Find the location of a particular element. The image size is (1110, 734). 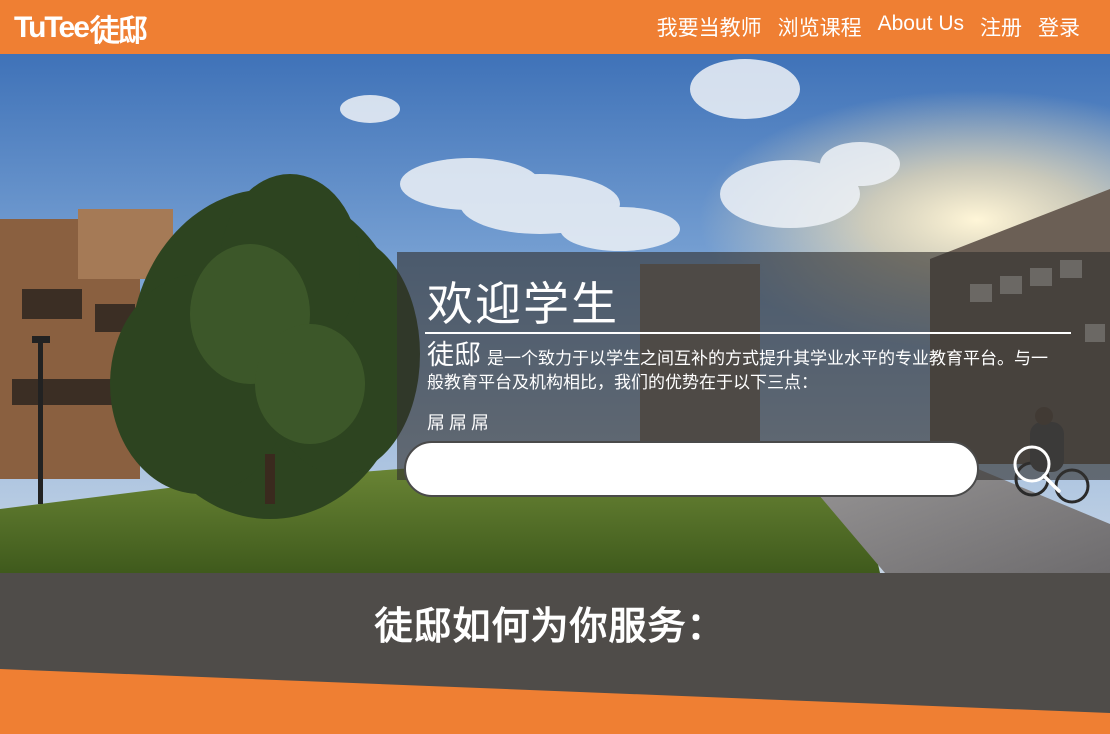

nav-browse-courses: 浏览课程 is located at coordinates (820, 27).